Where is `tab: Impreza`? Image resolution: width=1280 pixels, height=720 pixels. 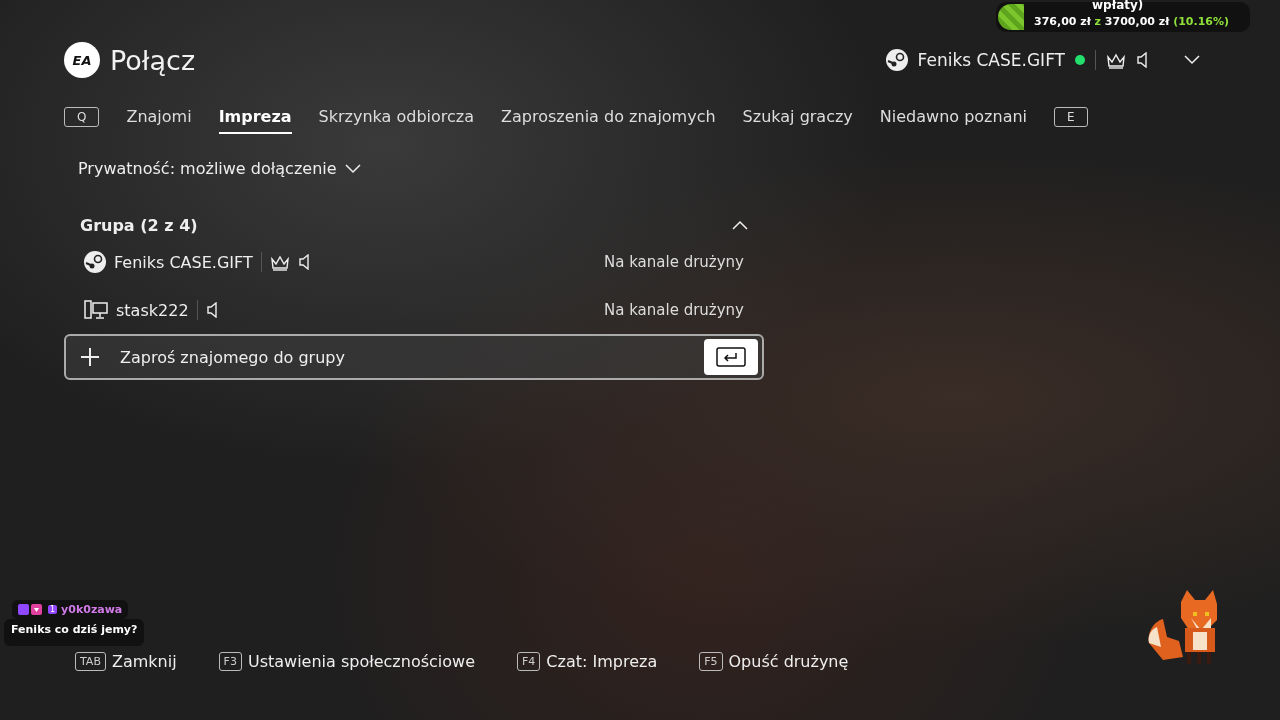 tab: Impreza is located at coordinates (255, 117).